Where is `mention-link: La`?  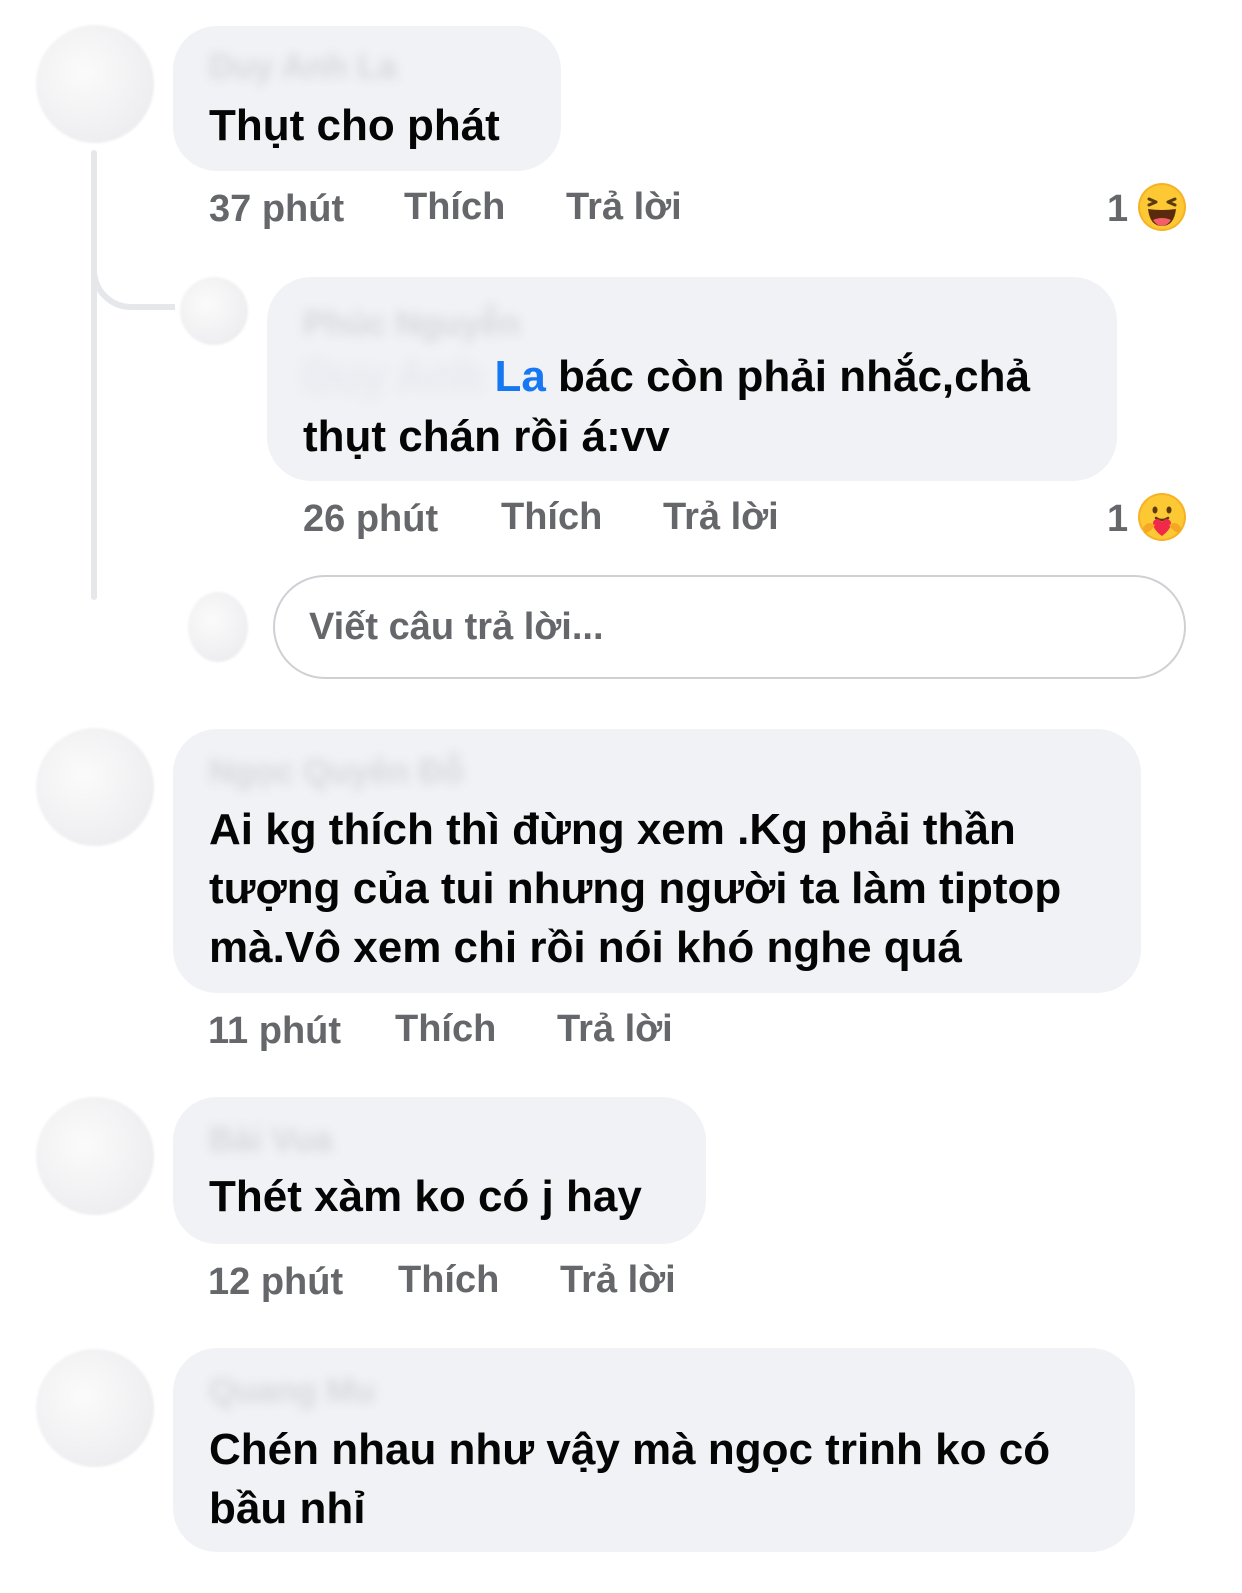 mention-link: La is located at coordinates (519, 376).